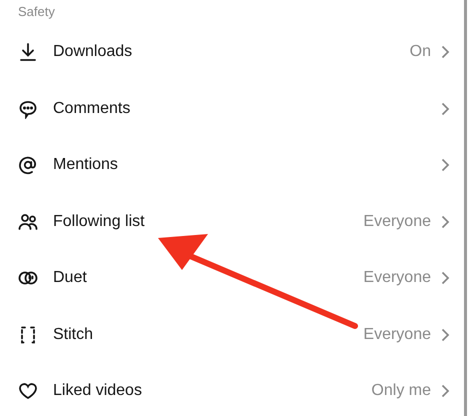 This screenshot has width=474, height=416. What do you see at coordinates (28, 165) in the screenshot?
I see `at-sign-icon` at bounding box center [28, 165].